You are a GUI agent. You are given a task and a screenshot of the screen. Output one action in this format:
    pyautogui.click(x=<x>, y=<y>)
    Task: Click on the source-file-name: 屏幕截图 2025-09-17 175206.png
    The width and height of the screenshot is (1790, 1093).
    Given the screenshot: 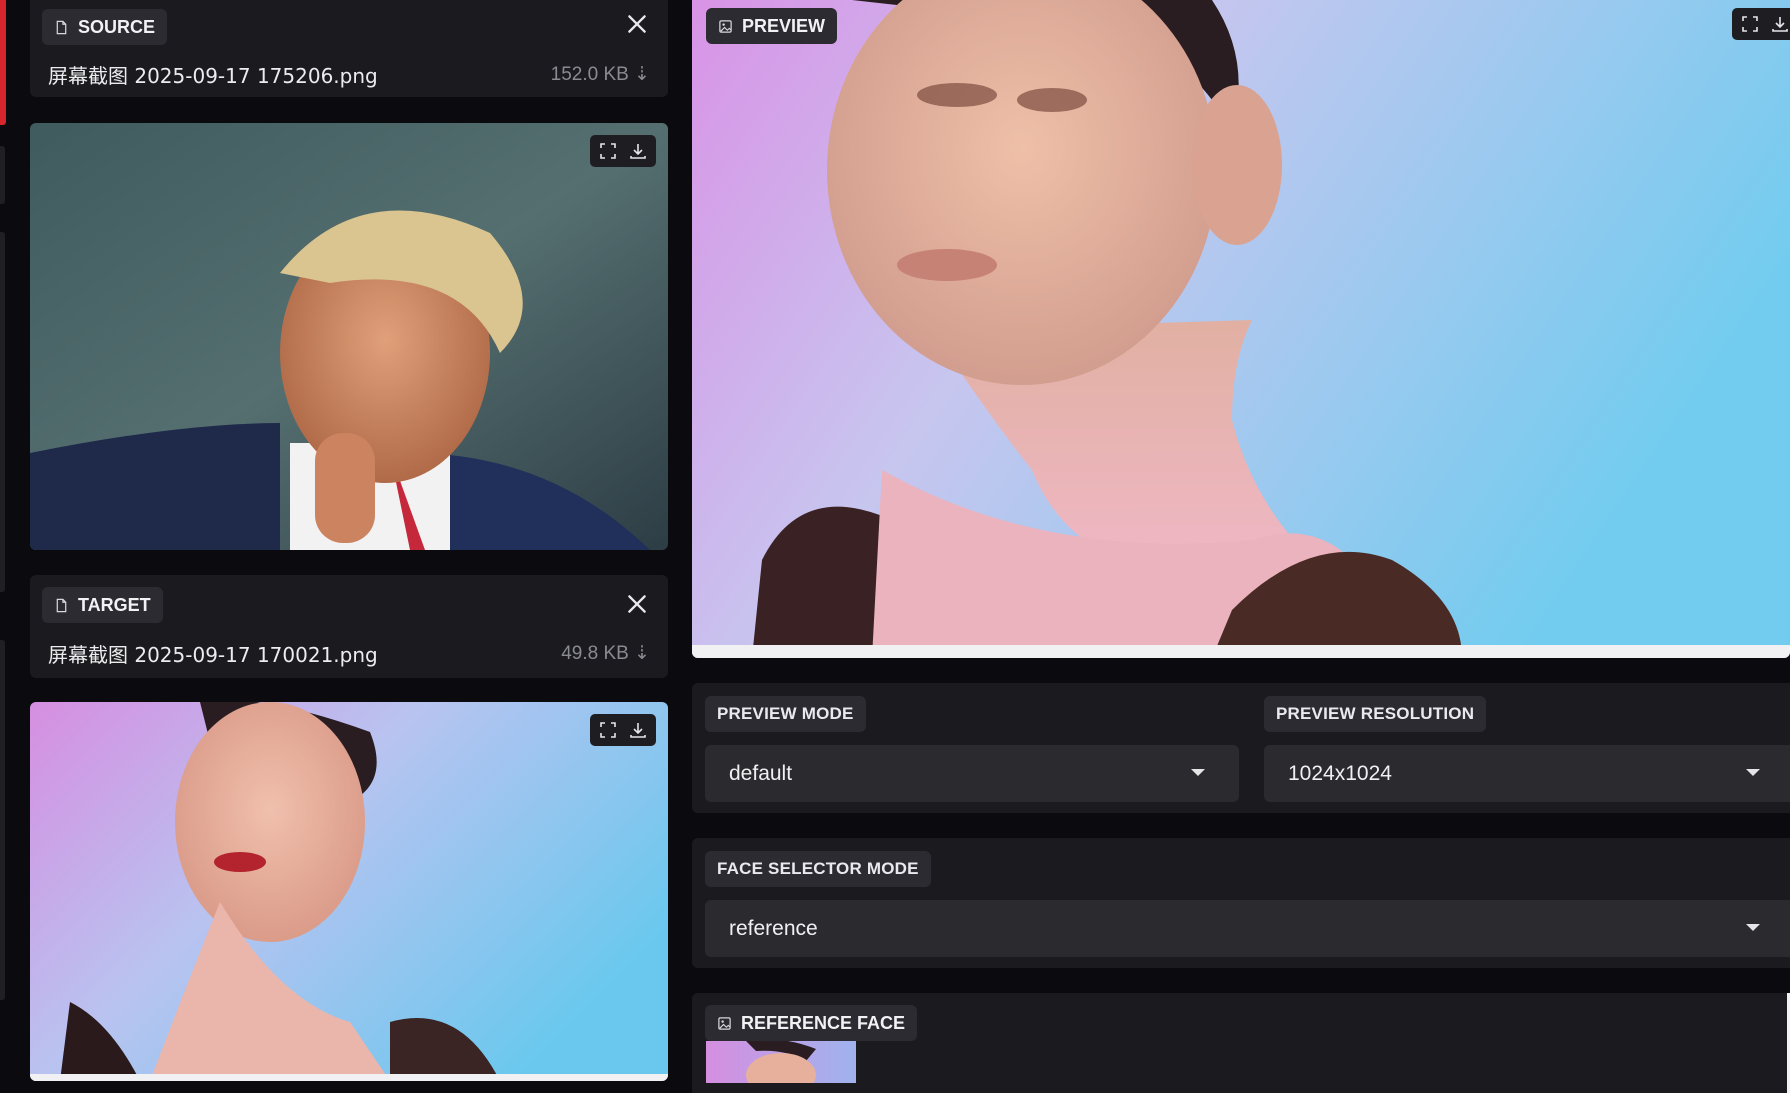 What is the action you would take?
    pyautogui.click(x=213, y=74)
    